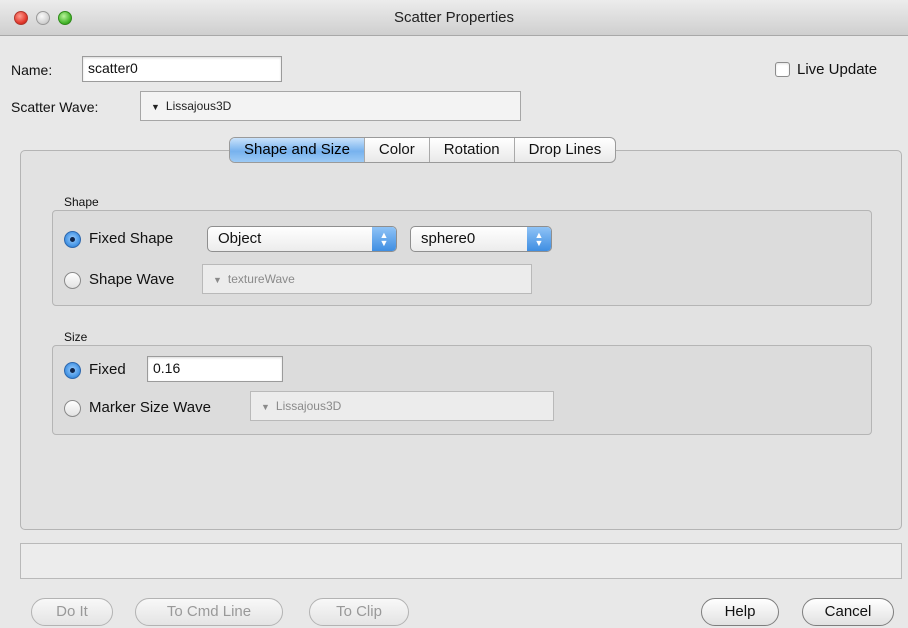 The image size is (908, 628). I want to click on object-value: sphere0, so click(448, 238).